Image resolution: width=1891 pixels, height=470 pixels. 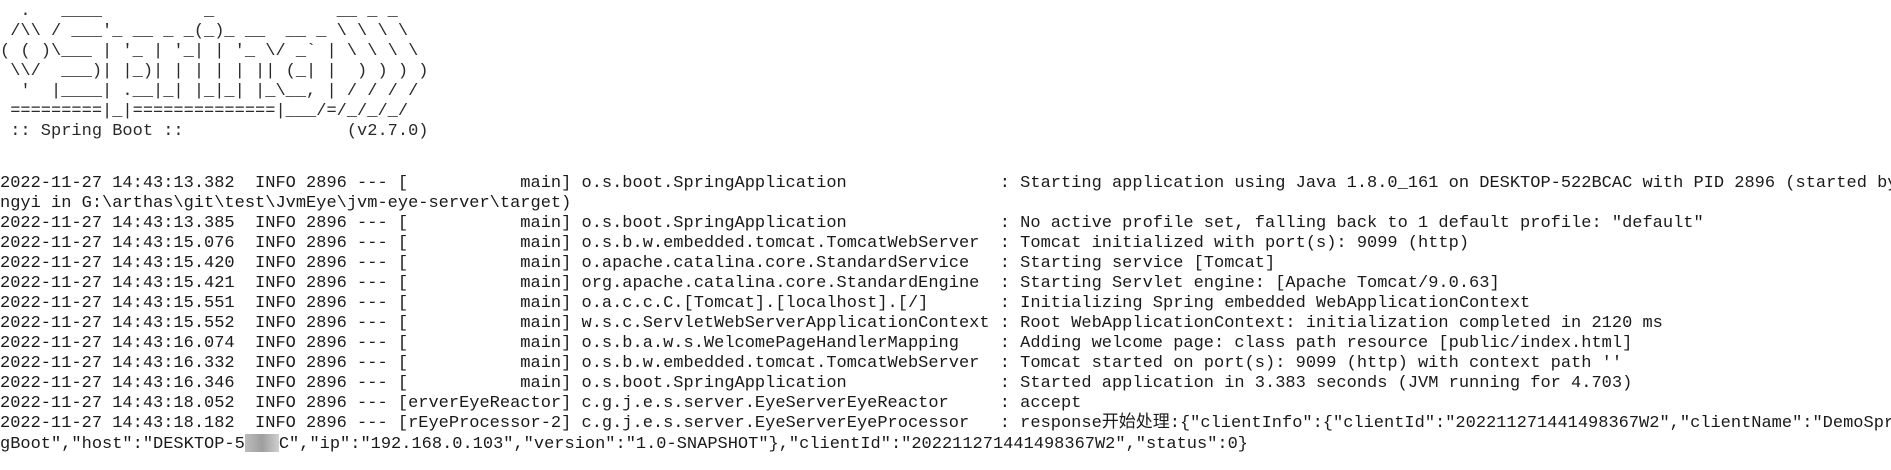 What do you see at coordinates (261, 443) in the screenshot?
I see `redaction-block` at bounding box center [261, 443].